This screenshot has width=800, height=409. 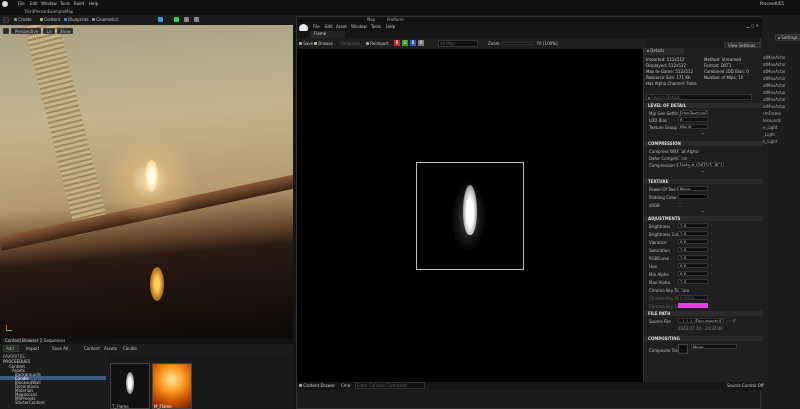 What do you see at coordinates (781, 114) in the screenshot?
I see `outliner-item: rmFrame` at bounding box center [781, 114].